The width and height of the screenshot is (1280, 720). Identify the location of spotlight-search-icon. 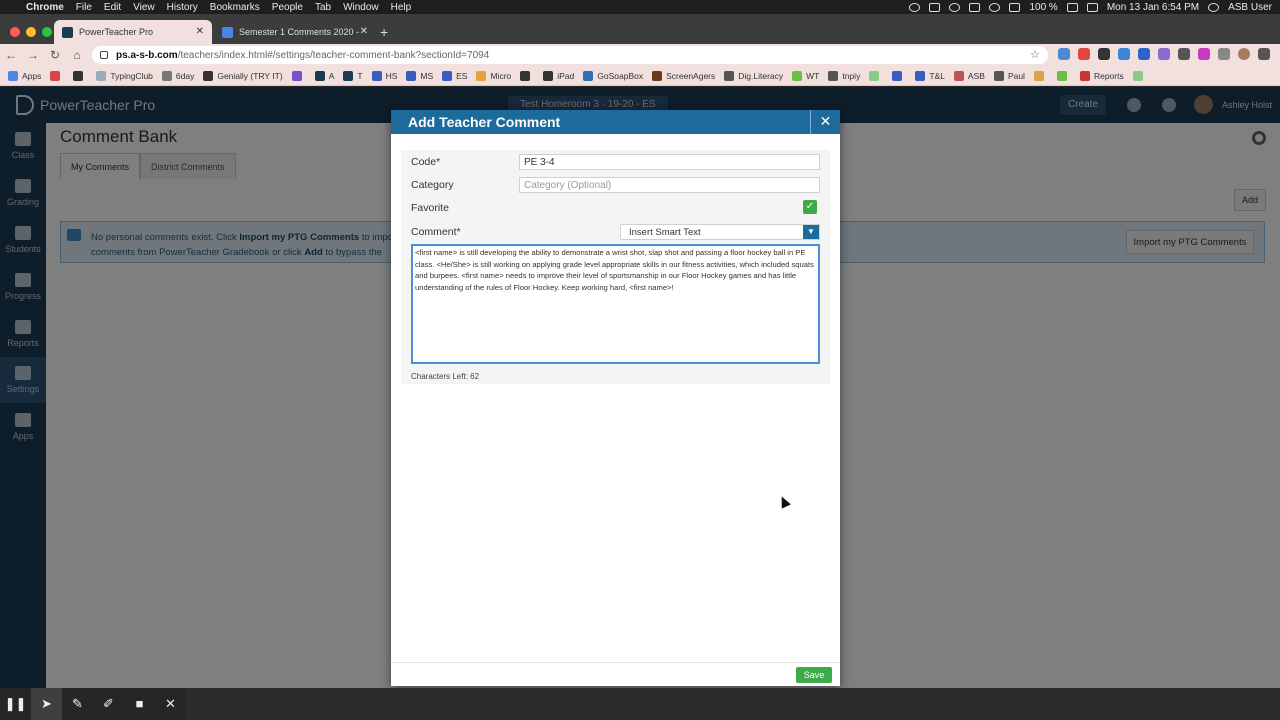
(1214, 7).